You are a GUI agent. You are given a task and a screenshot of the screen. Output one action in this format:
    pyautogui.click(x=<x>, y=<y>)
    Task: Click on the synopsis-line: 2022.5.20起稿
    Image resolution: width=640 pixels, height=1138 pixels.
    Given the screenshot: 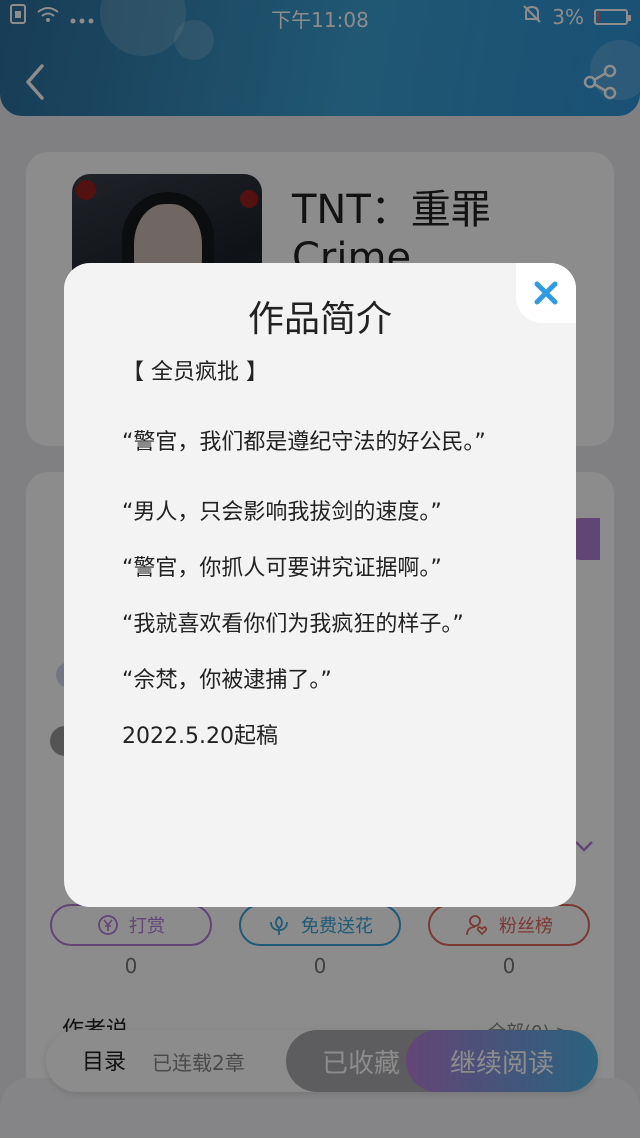 What is the action you would take?
    pyautogui.click(x=200, y=736)
    